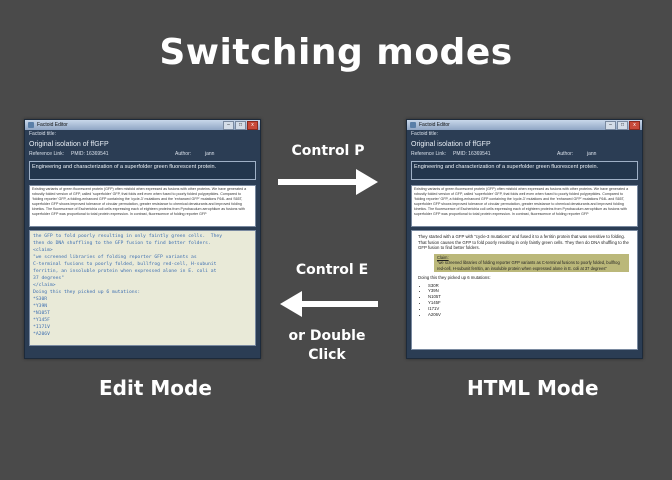 The image size is (672, 480). Describe the element at coordinates (41, 327) in the screenshot. I see `code-line: *I171V` at that location.